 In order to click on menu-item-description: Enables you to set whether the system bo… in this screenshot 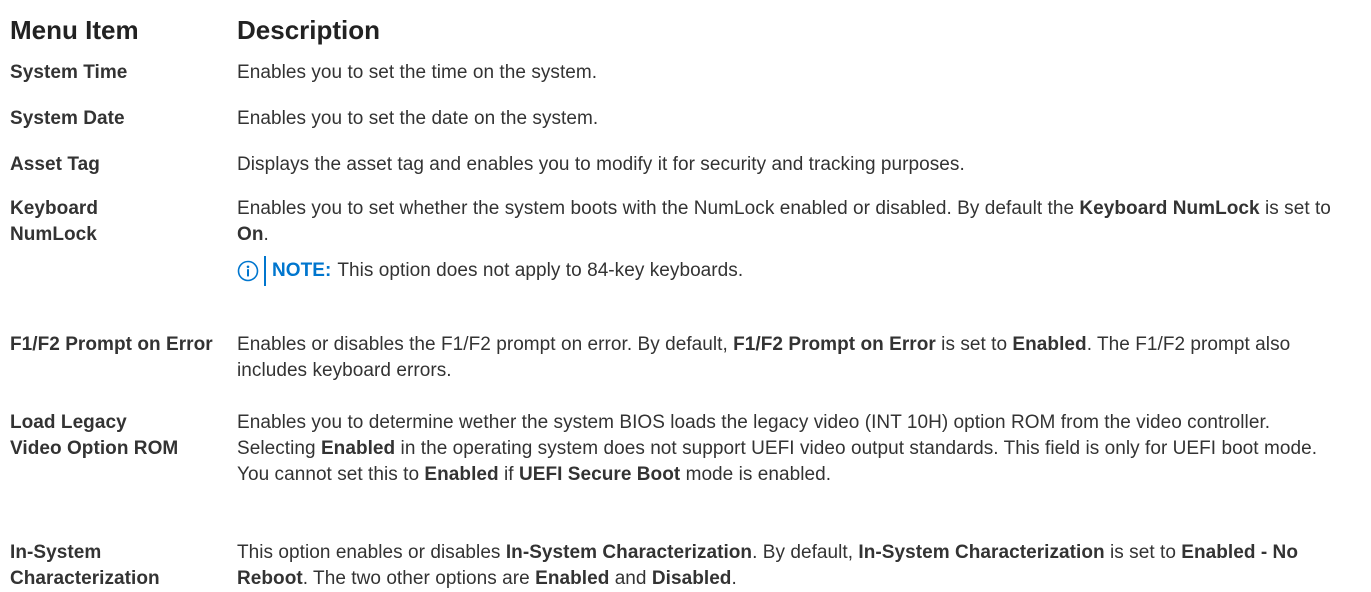, I will do `click(801, 241)`.